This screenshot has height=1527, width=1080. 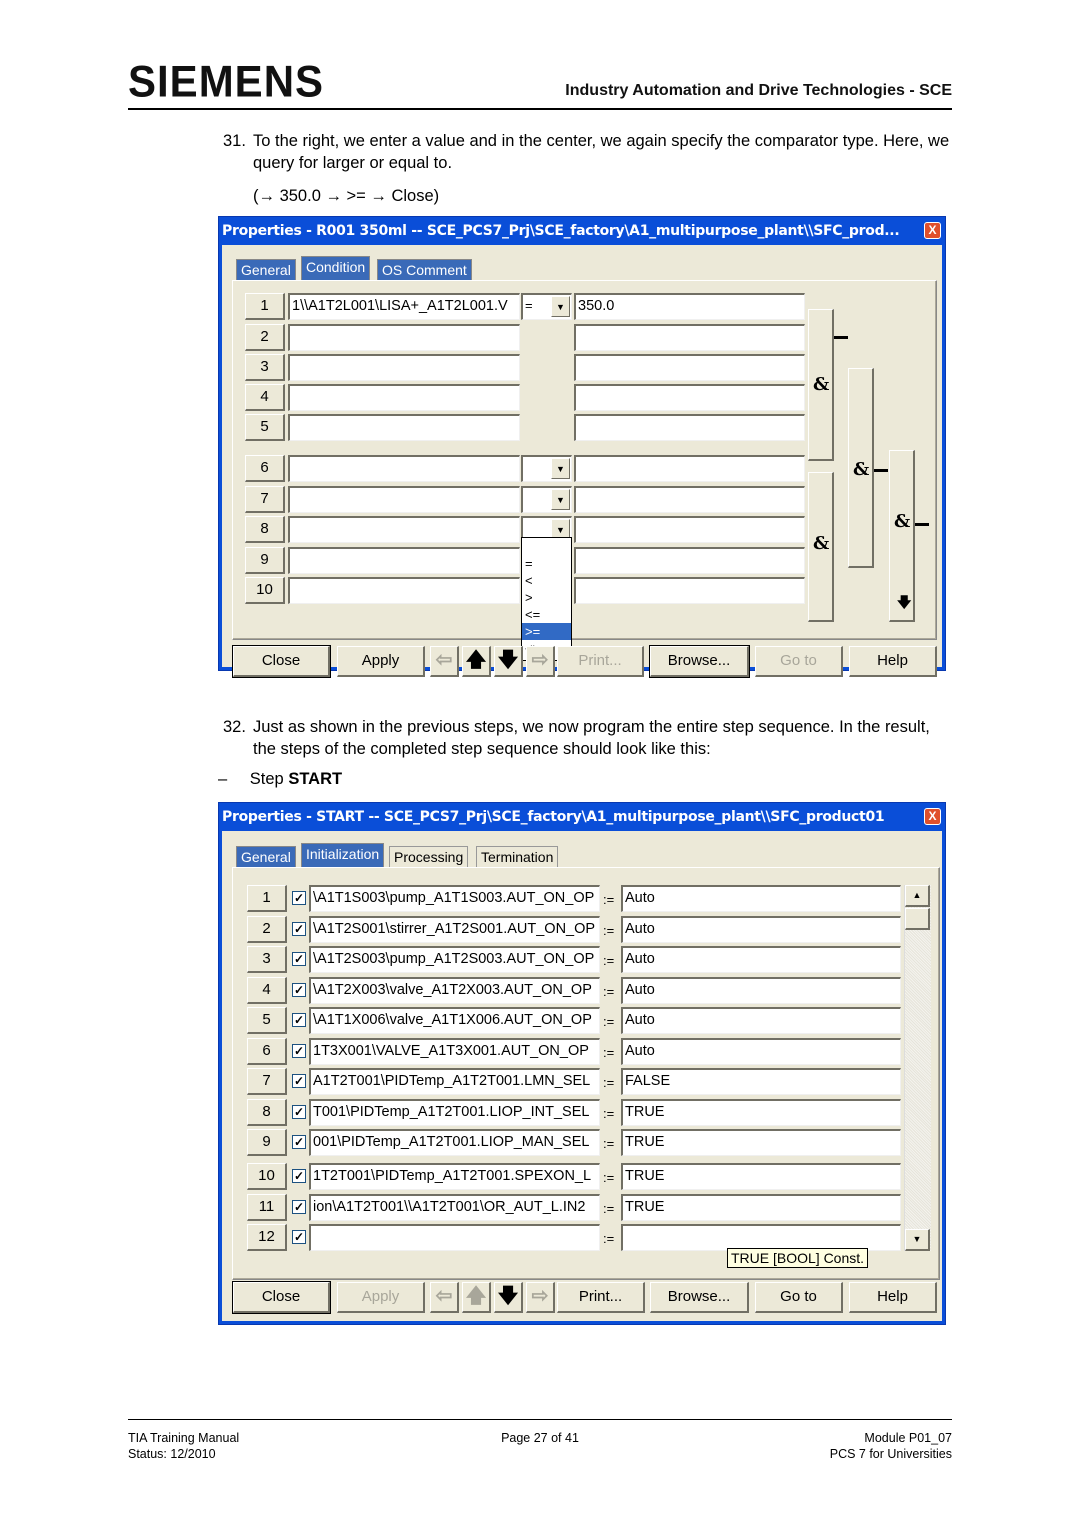 What do you see at coordinates (454, 1176) in the screenshot?
I see `operand-field: 1T2T001\PIDTemp_A1T2T001.SPEXON_L` at bounding box center [454, 1176].